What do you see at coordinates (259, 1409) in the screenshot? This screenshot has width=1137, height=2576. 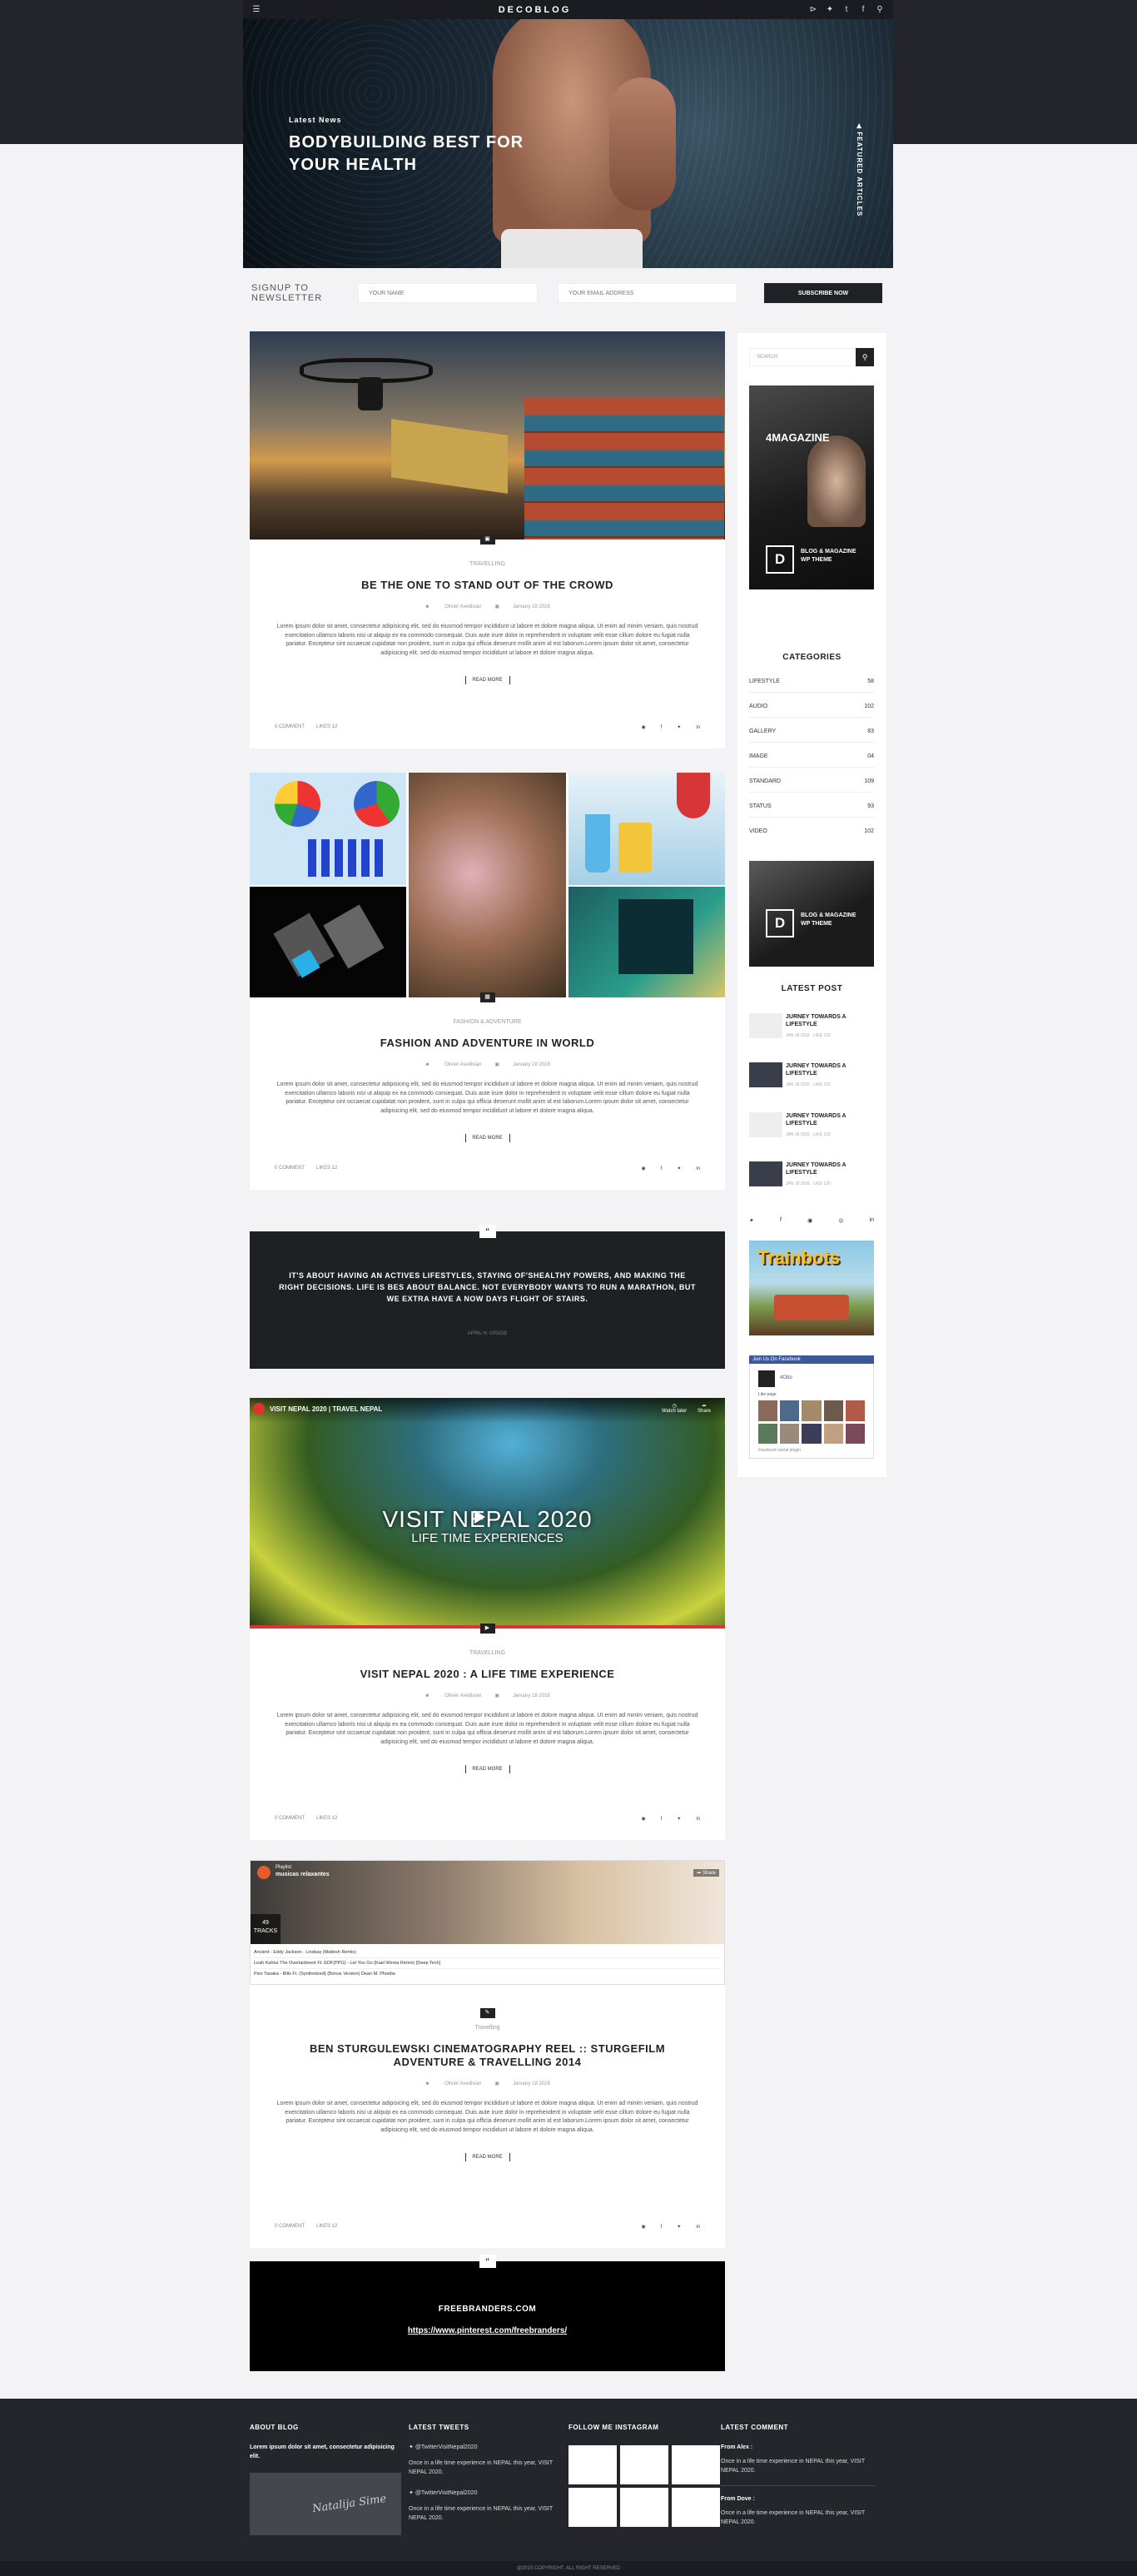 I see `channel-avatar` at bounding box center [259, 1409].